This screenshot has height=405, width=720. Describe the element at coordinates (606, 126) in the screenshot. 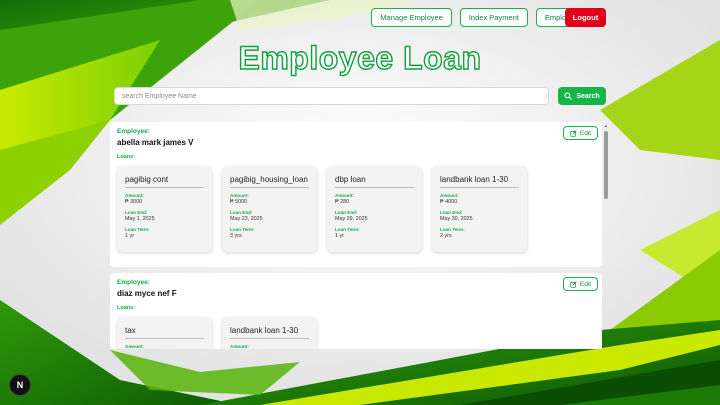

I see `scroll-up-arrow-icon: ▲` at that location.